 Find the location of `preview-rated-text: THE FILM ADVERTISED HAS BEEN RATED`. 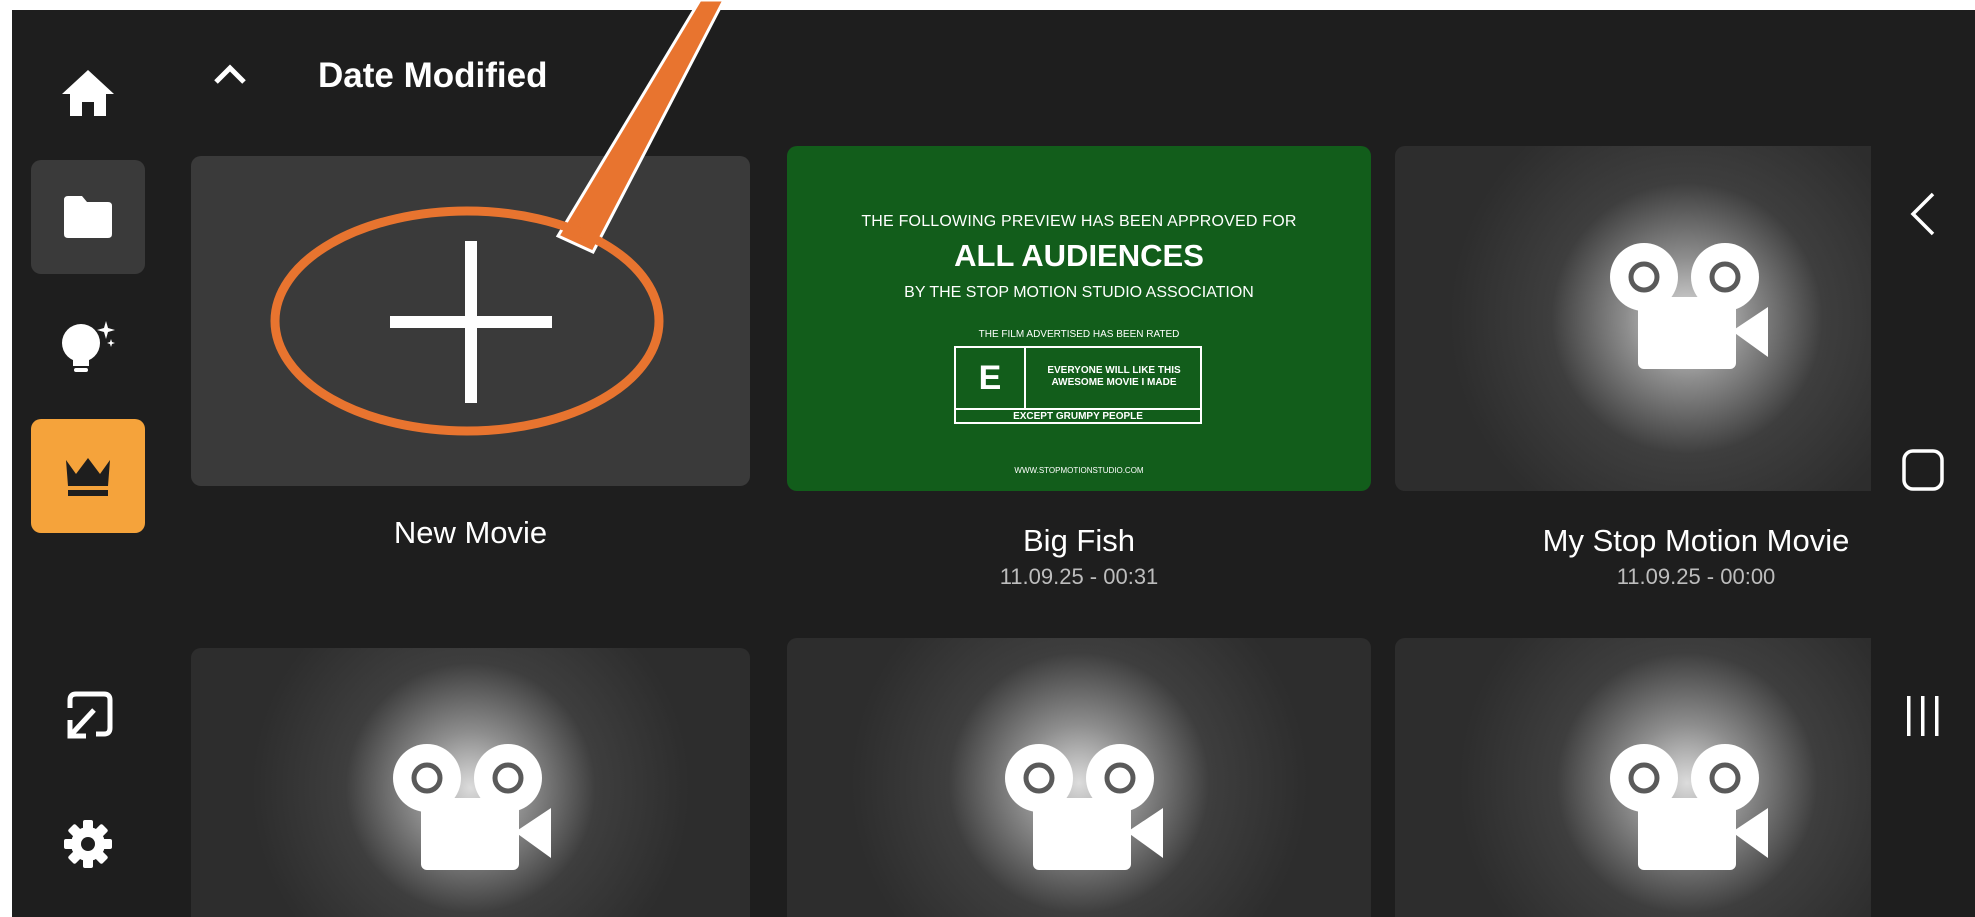

preview-rated-text: THE FILM ADVERTISED HAS BEEN RATED is located at coordinates (1079, 334).